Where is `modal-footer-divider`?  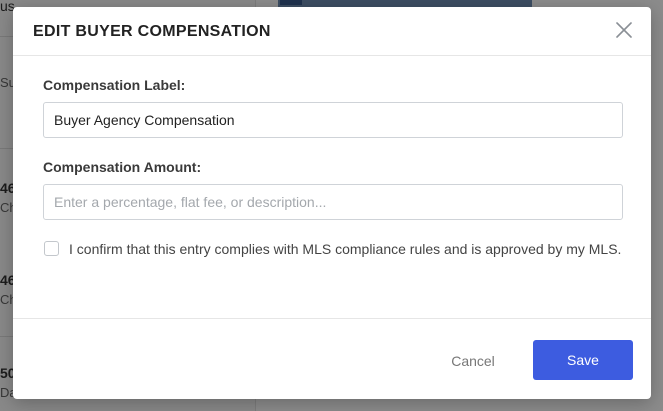 modal-footer-divider is located at coordinates (332, 318).